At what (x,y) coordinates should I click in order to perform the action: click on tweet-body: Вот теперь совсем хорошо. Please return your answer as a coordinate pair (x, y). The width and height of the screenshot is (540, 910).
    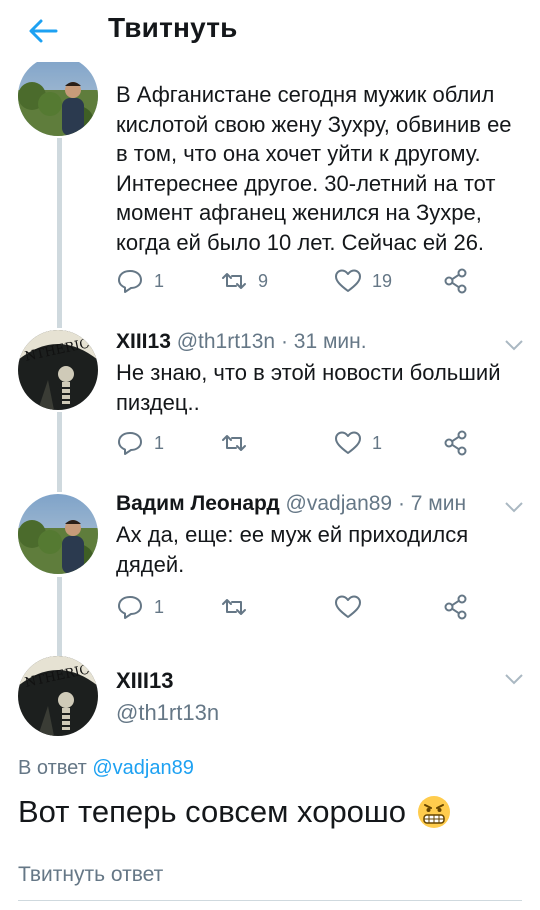
    Looking at the image, I should click on (212, 811).